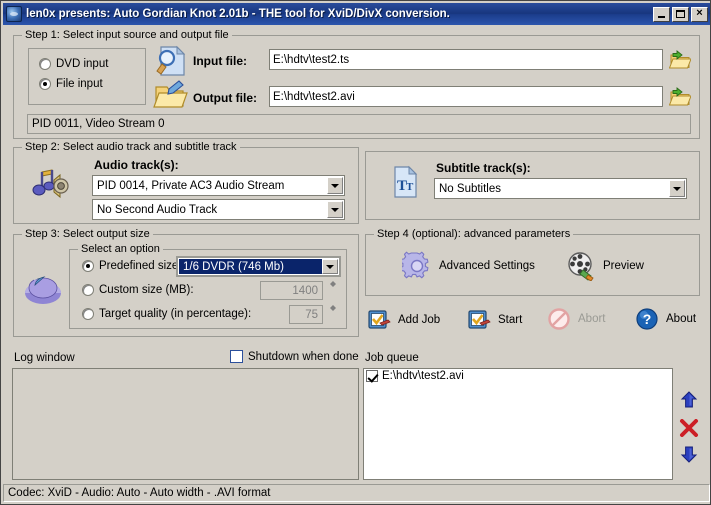  What do you see at coordinates (680, 96) in the screenshot?
I see `output-browse-button` at bounding box center [680, 96].